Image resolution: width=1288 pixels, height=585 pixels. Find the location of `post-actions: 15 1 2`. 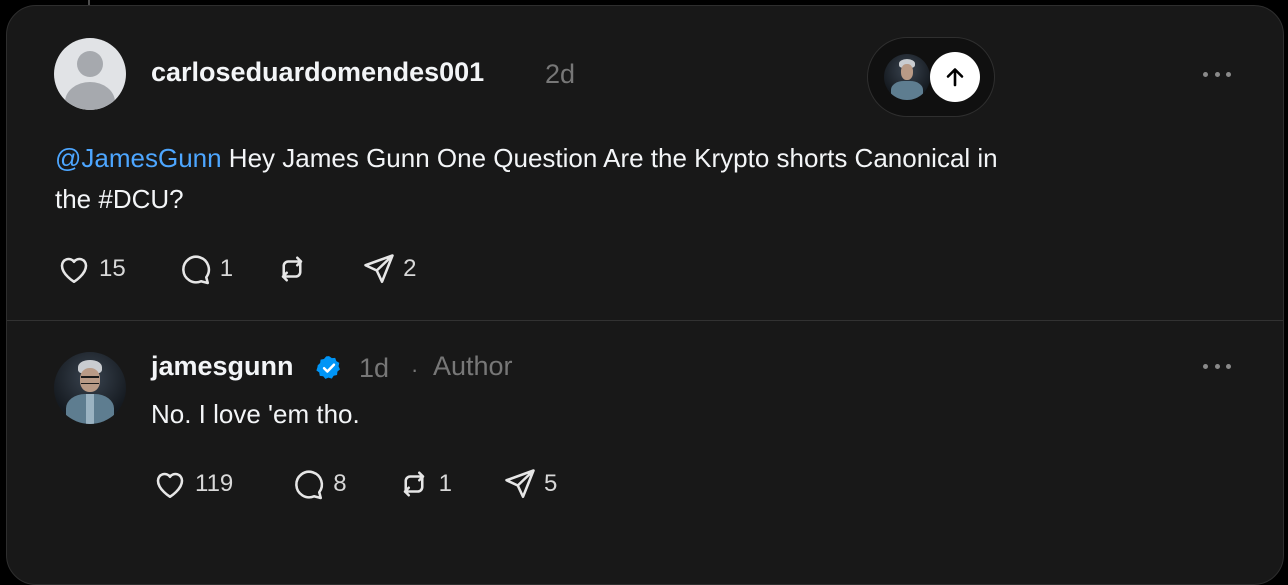

post-actions: 15 1 2 is located at coordinates (235, 269).